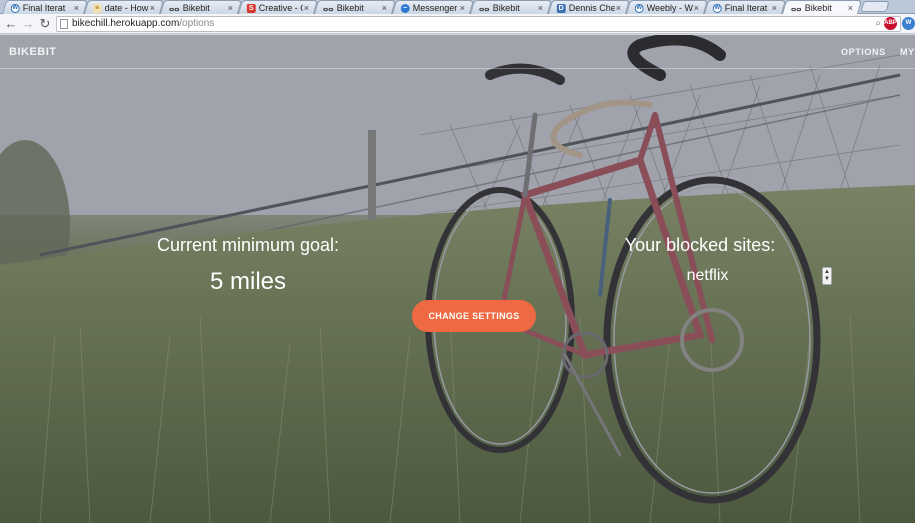 The image size is (915, 523). Describe the element at coordinates (248, 281) in the screenshot. I see `goal-value: 5 miles` at that location.